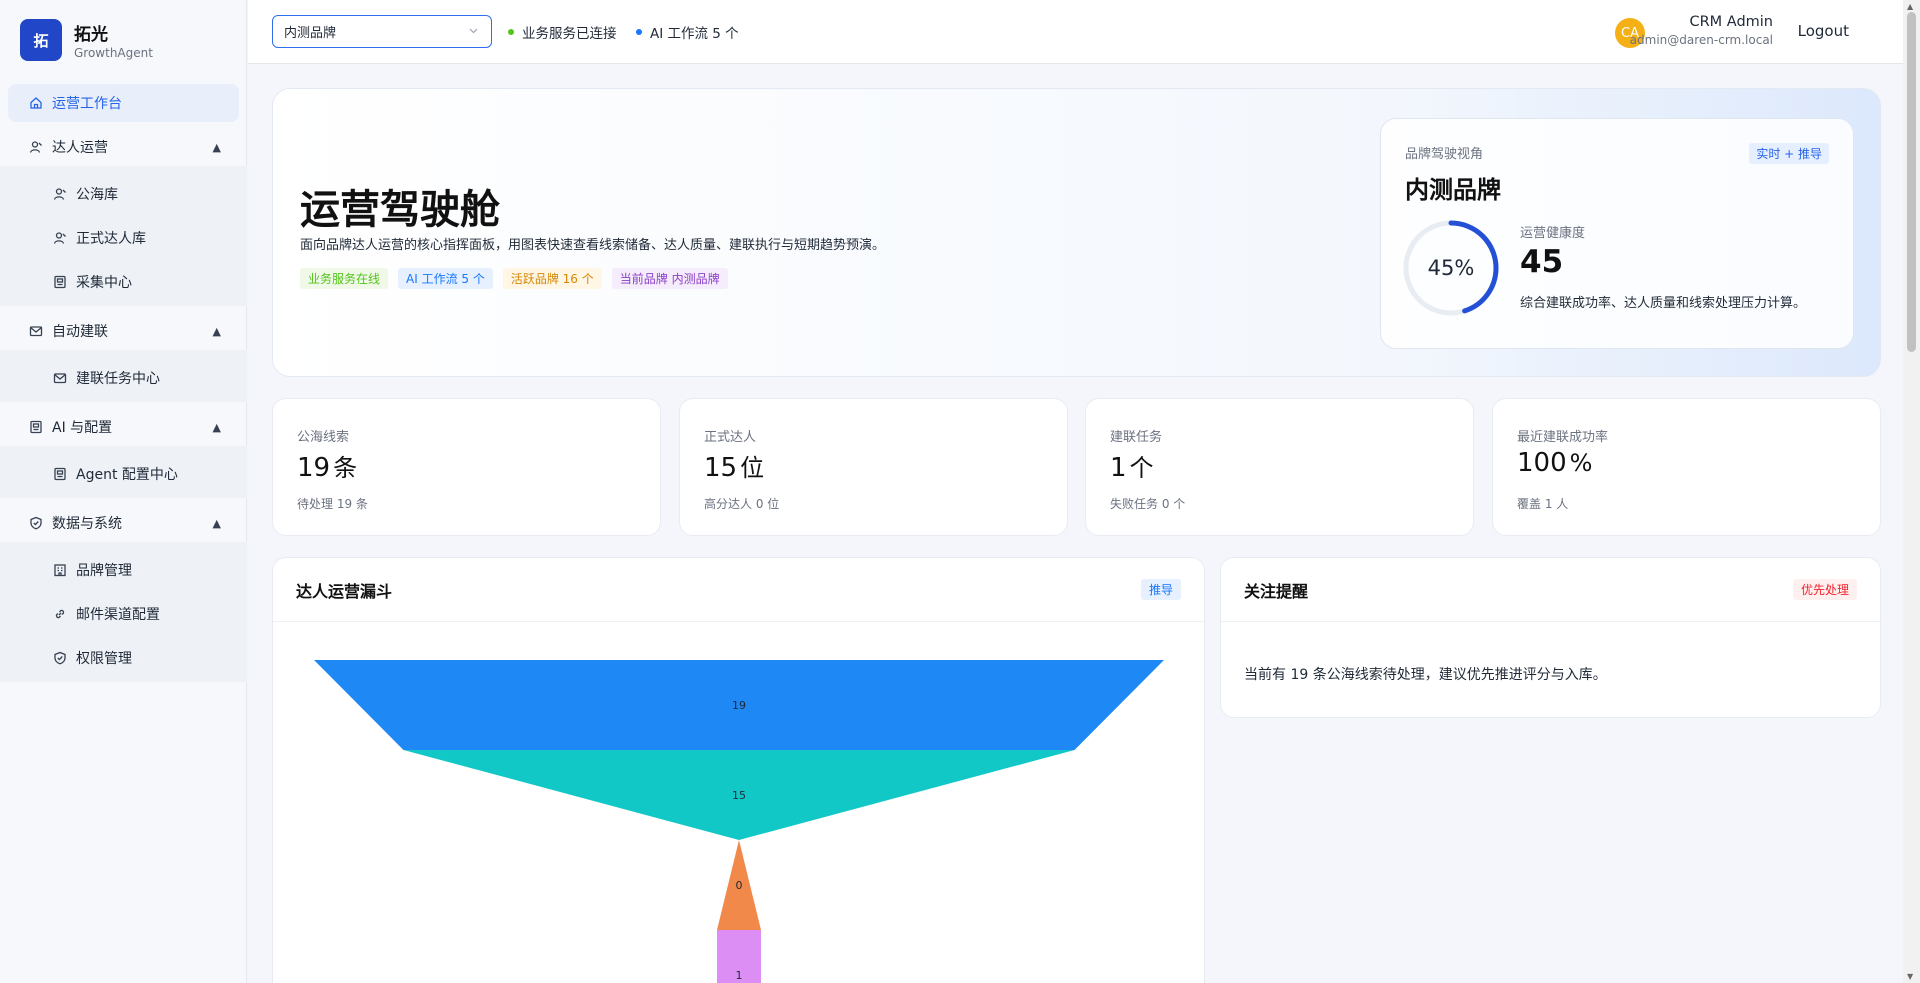  What do you see at coordinates (1276, 591) in the screenshot?
I see `alert-title: 关注提醒` at bounding box center [1276, 591].